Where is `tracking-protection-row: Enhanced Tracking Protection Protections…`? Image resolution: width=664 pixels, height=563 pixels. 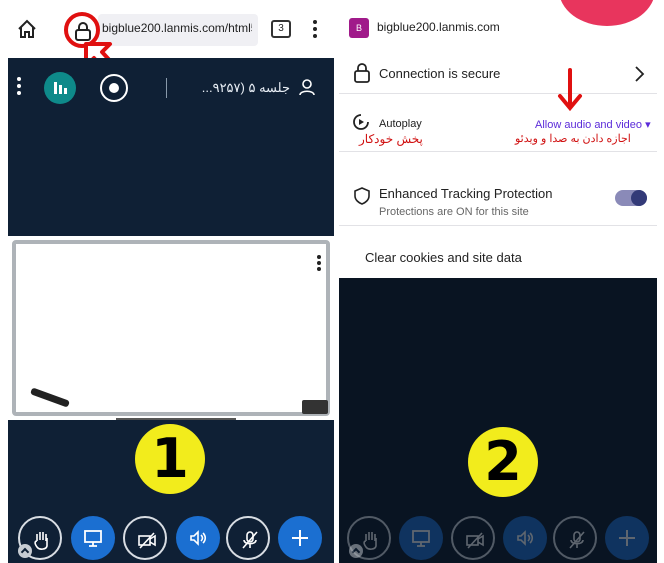 tracking-protection-row: Enhanced Tracking Protection Protections… is located at coordinates (498, 189).